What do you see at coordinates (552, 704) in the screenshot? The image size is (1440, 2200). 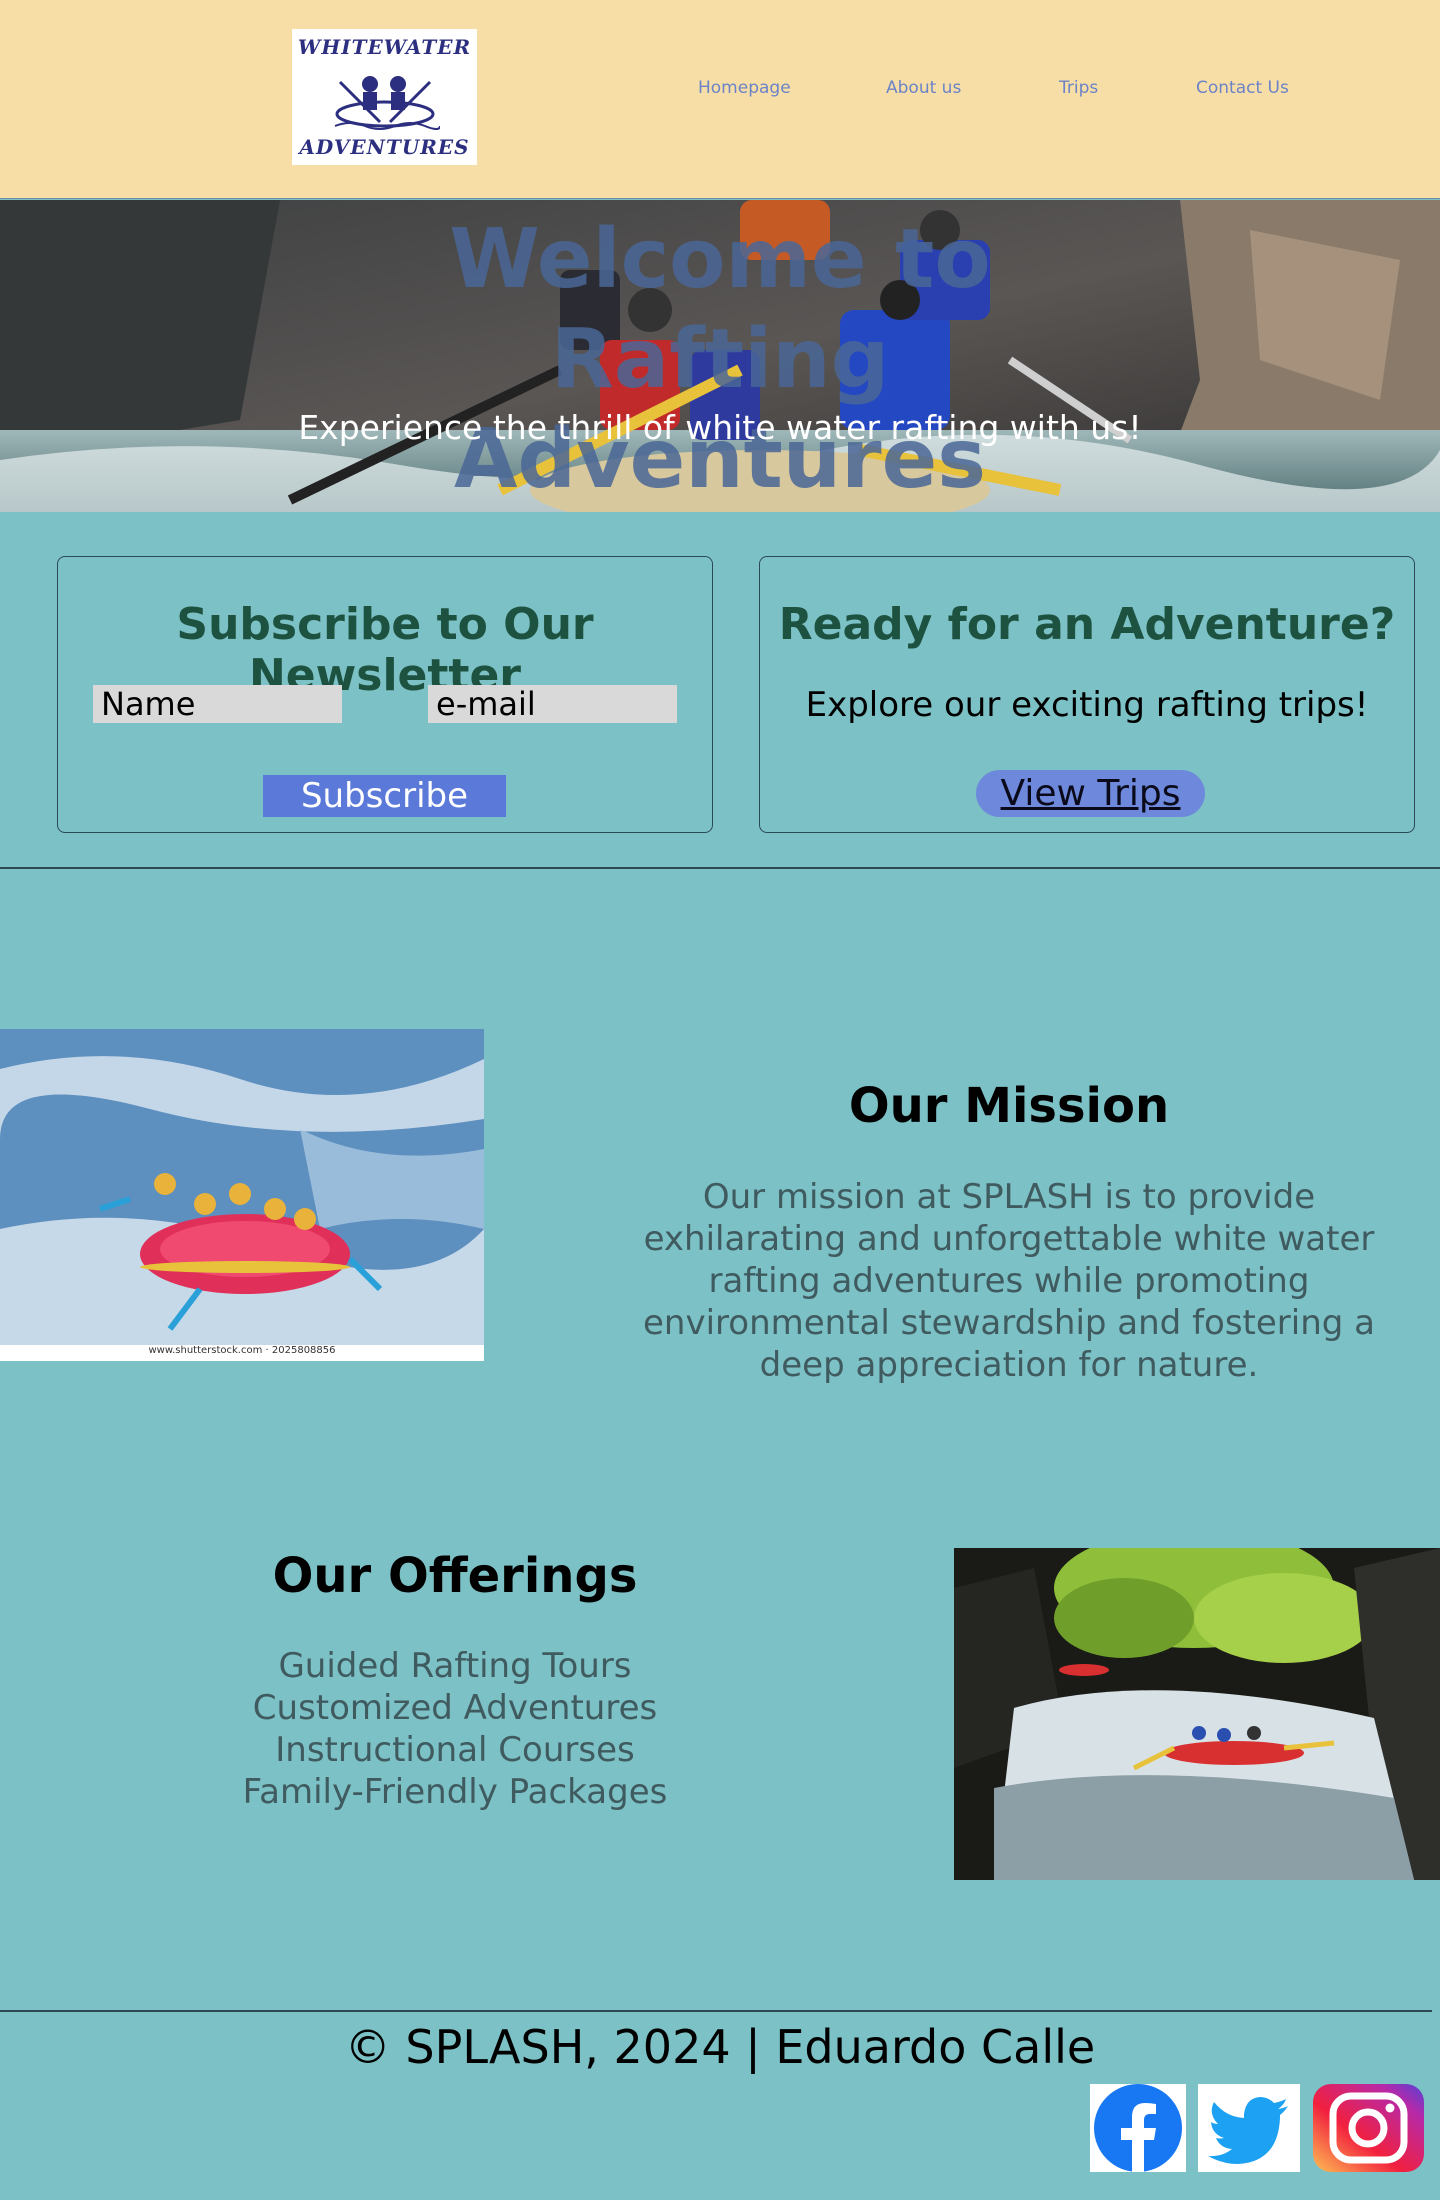 I see `email-input` at bounding box center [552, 704].